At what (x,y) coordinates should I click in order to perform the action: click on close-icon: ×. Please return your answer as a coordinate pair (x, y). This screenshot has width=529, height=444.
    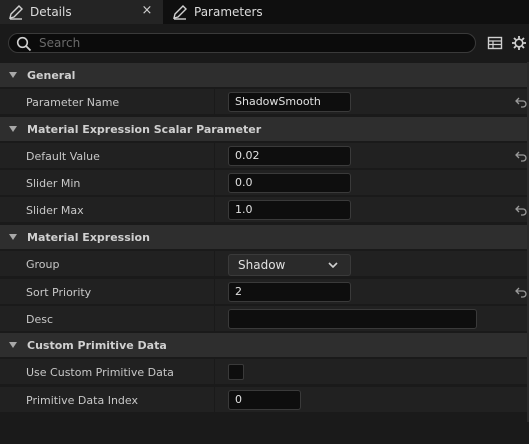
    Looking at the image, I should click on (147, 11).